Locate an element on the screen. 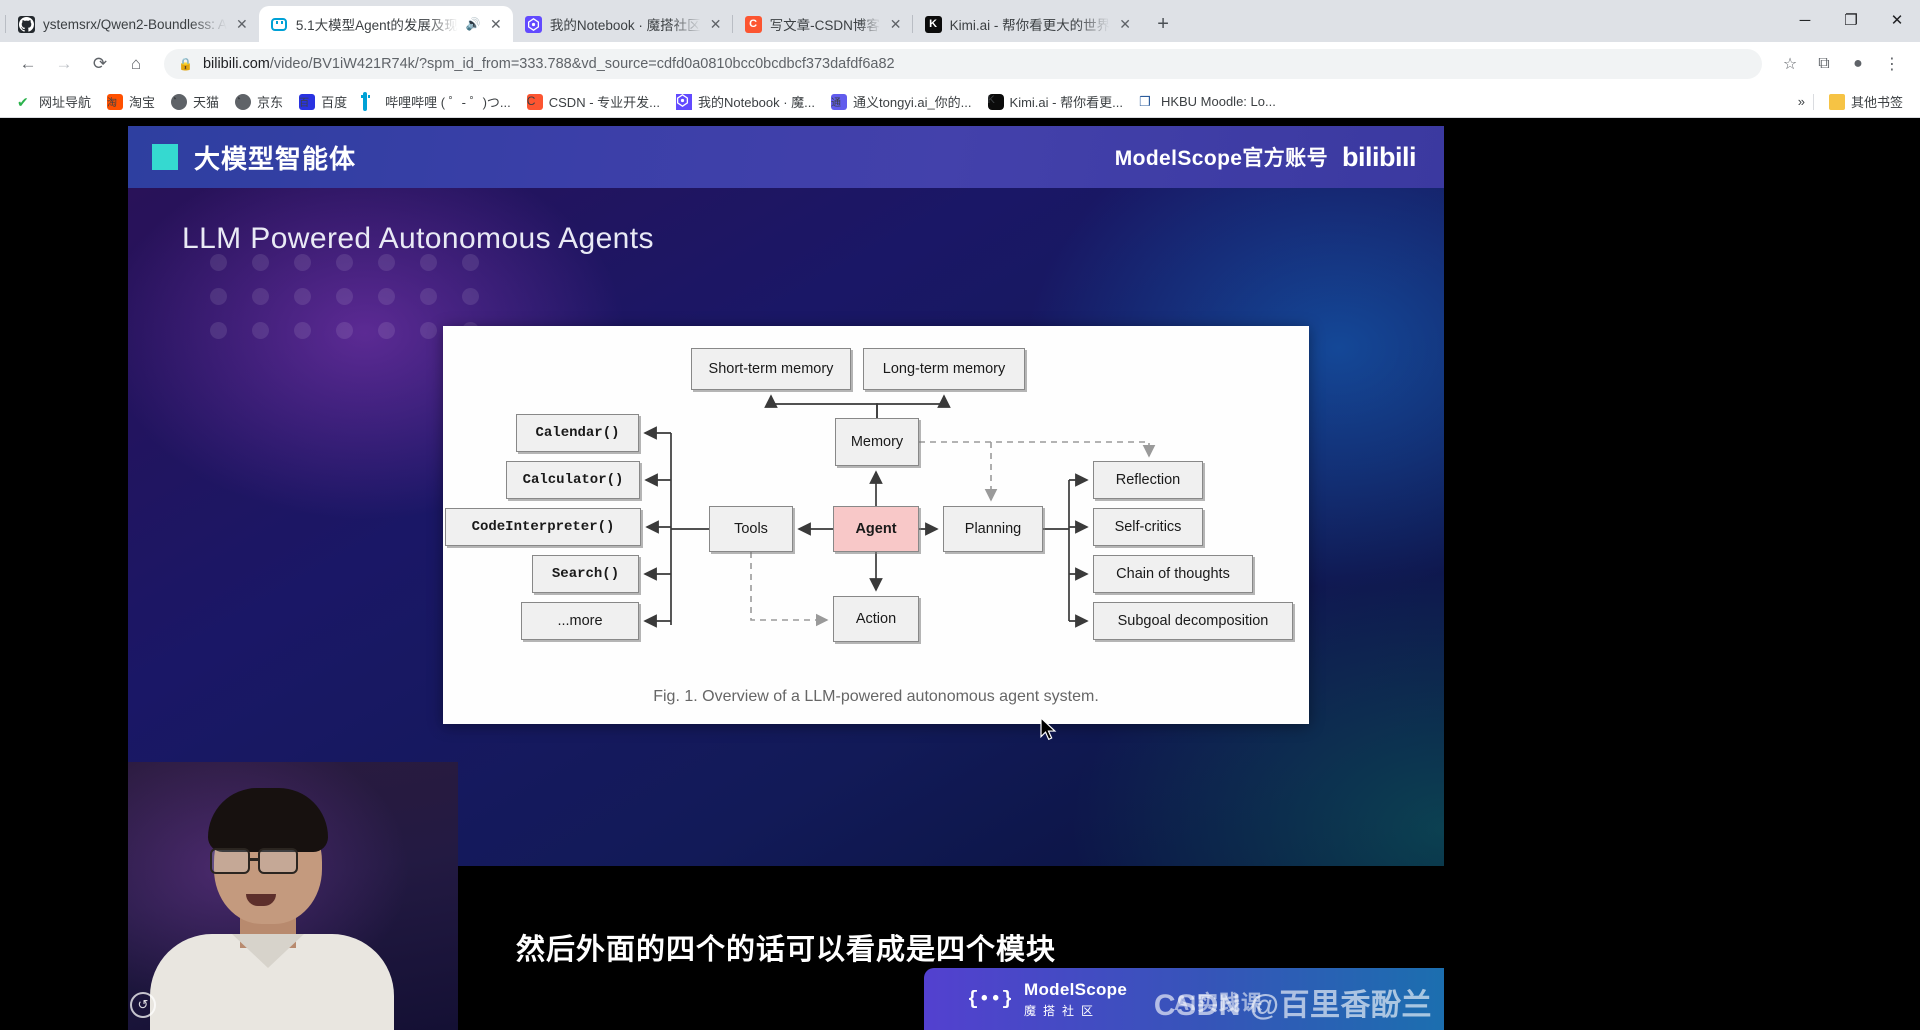 This screenshot has width=1920, height=1030. bilibili-icon is located at coordinates (371, 101).